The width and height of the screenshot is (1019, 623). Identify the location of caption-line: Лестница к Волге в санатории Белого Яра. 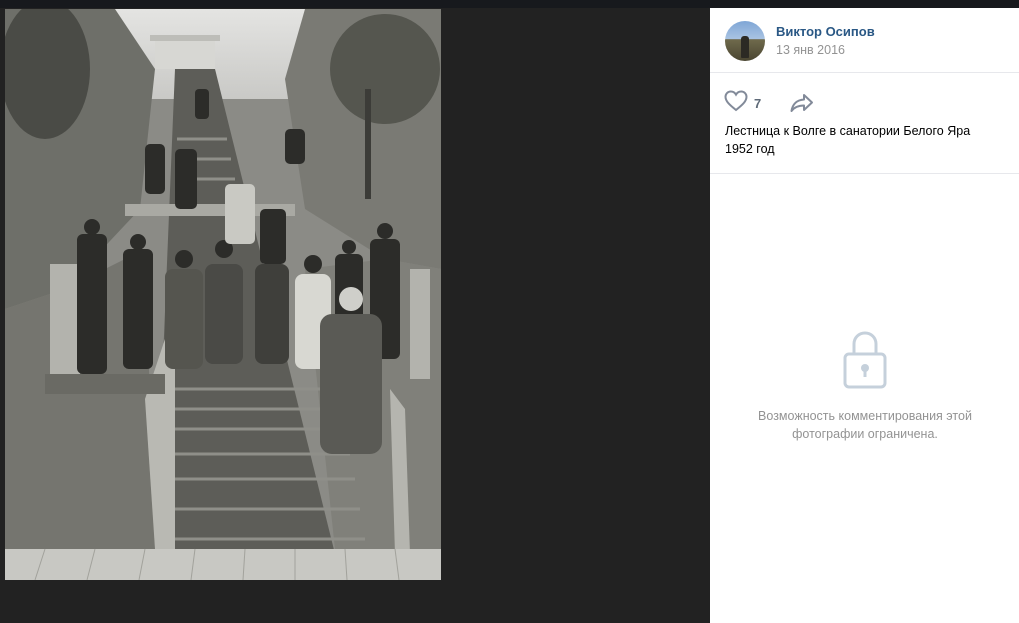
(848, 131).